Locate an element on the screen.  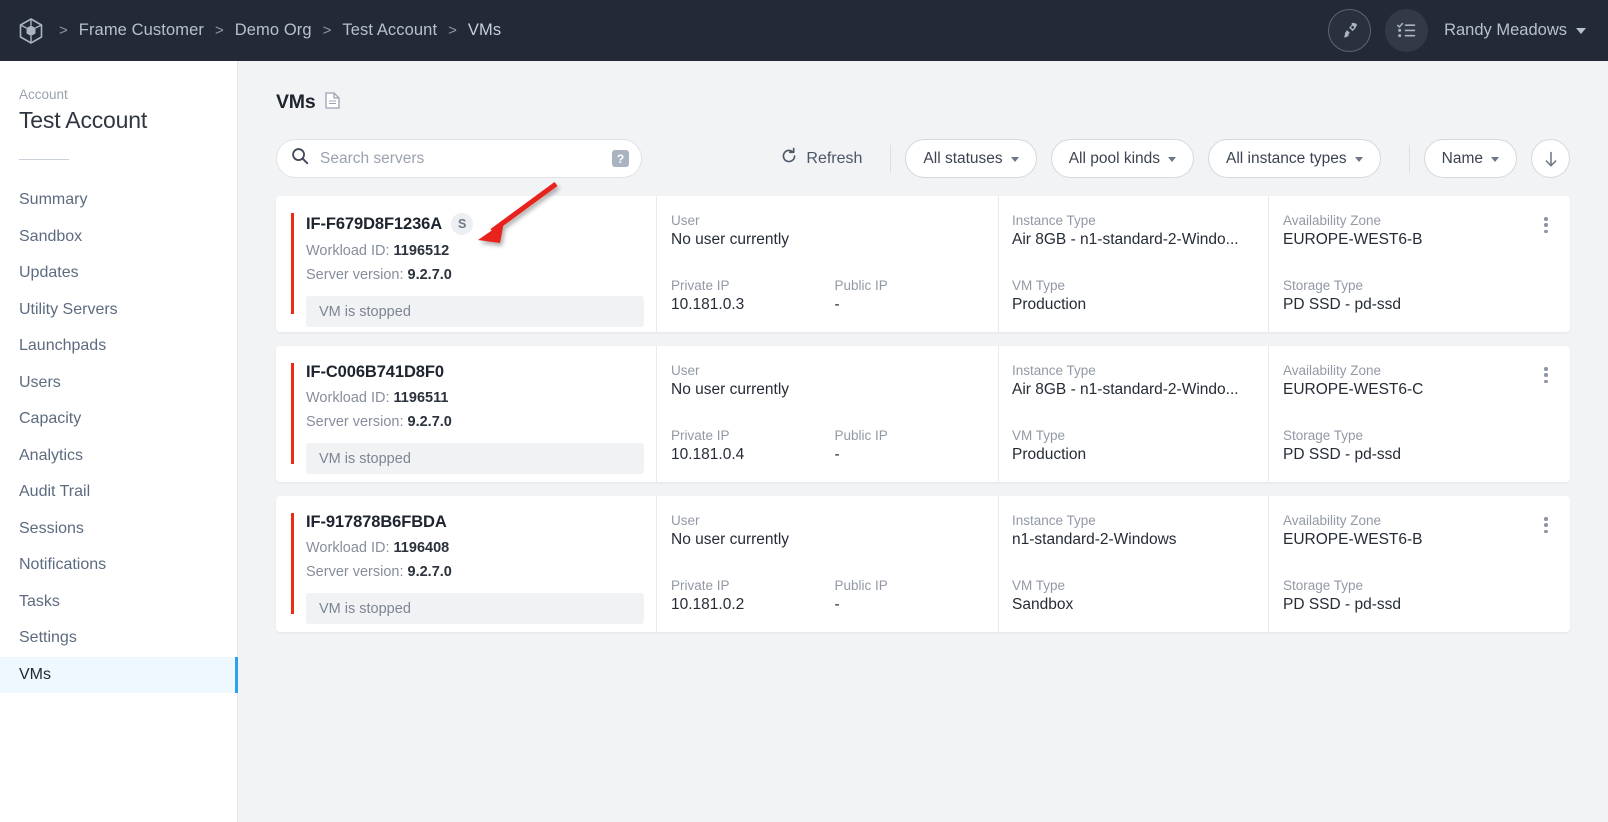
vm-availability-zone-label: Availability Zone is located at coordinates (1332, 520).